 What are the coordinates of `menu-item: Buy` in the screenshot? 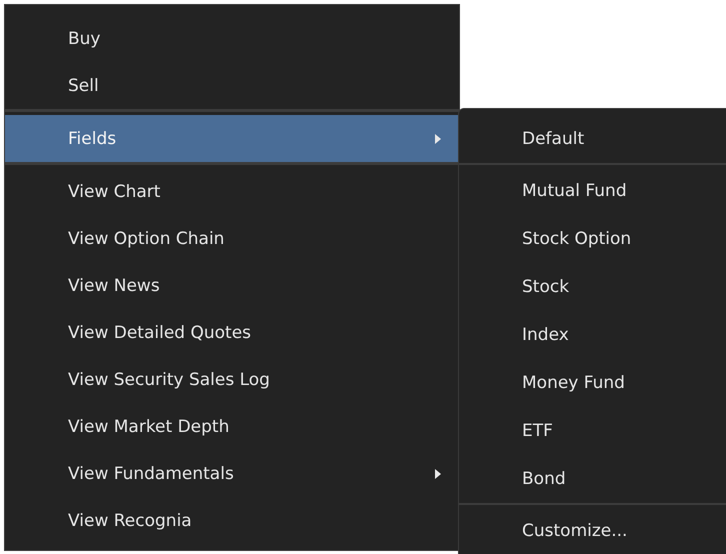 It's located at (232, 38).